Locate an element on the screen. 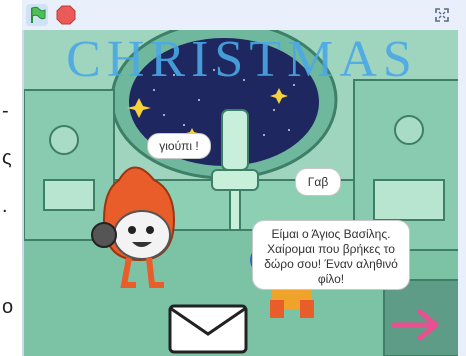 This screenshot has width=466, height=356. left-text-2: ς is located at coordinates (7, 158).